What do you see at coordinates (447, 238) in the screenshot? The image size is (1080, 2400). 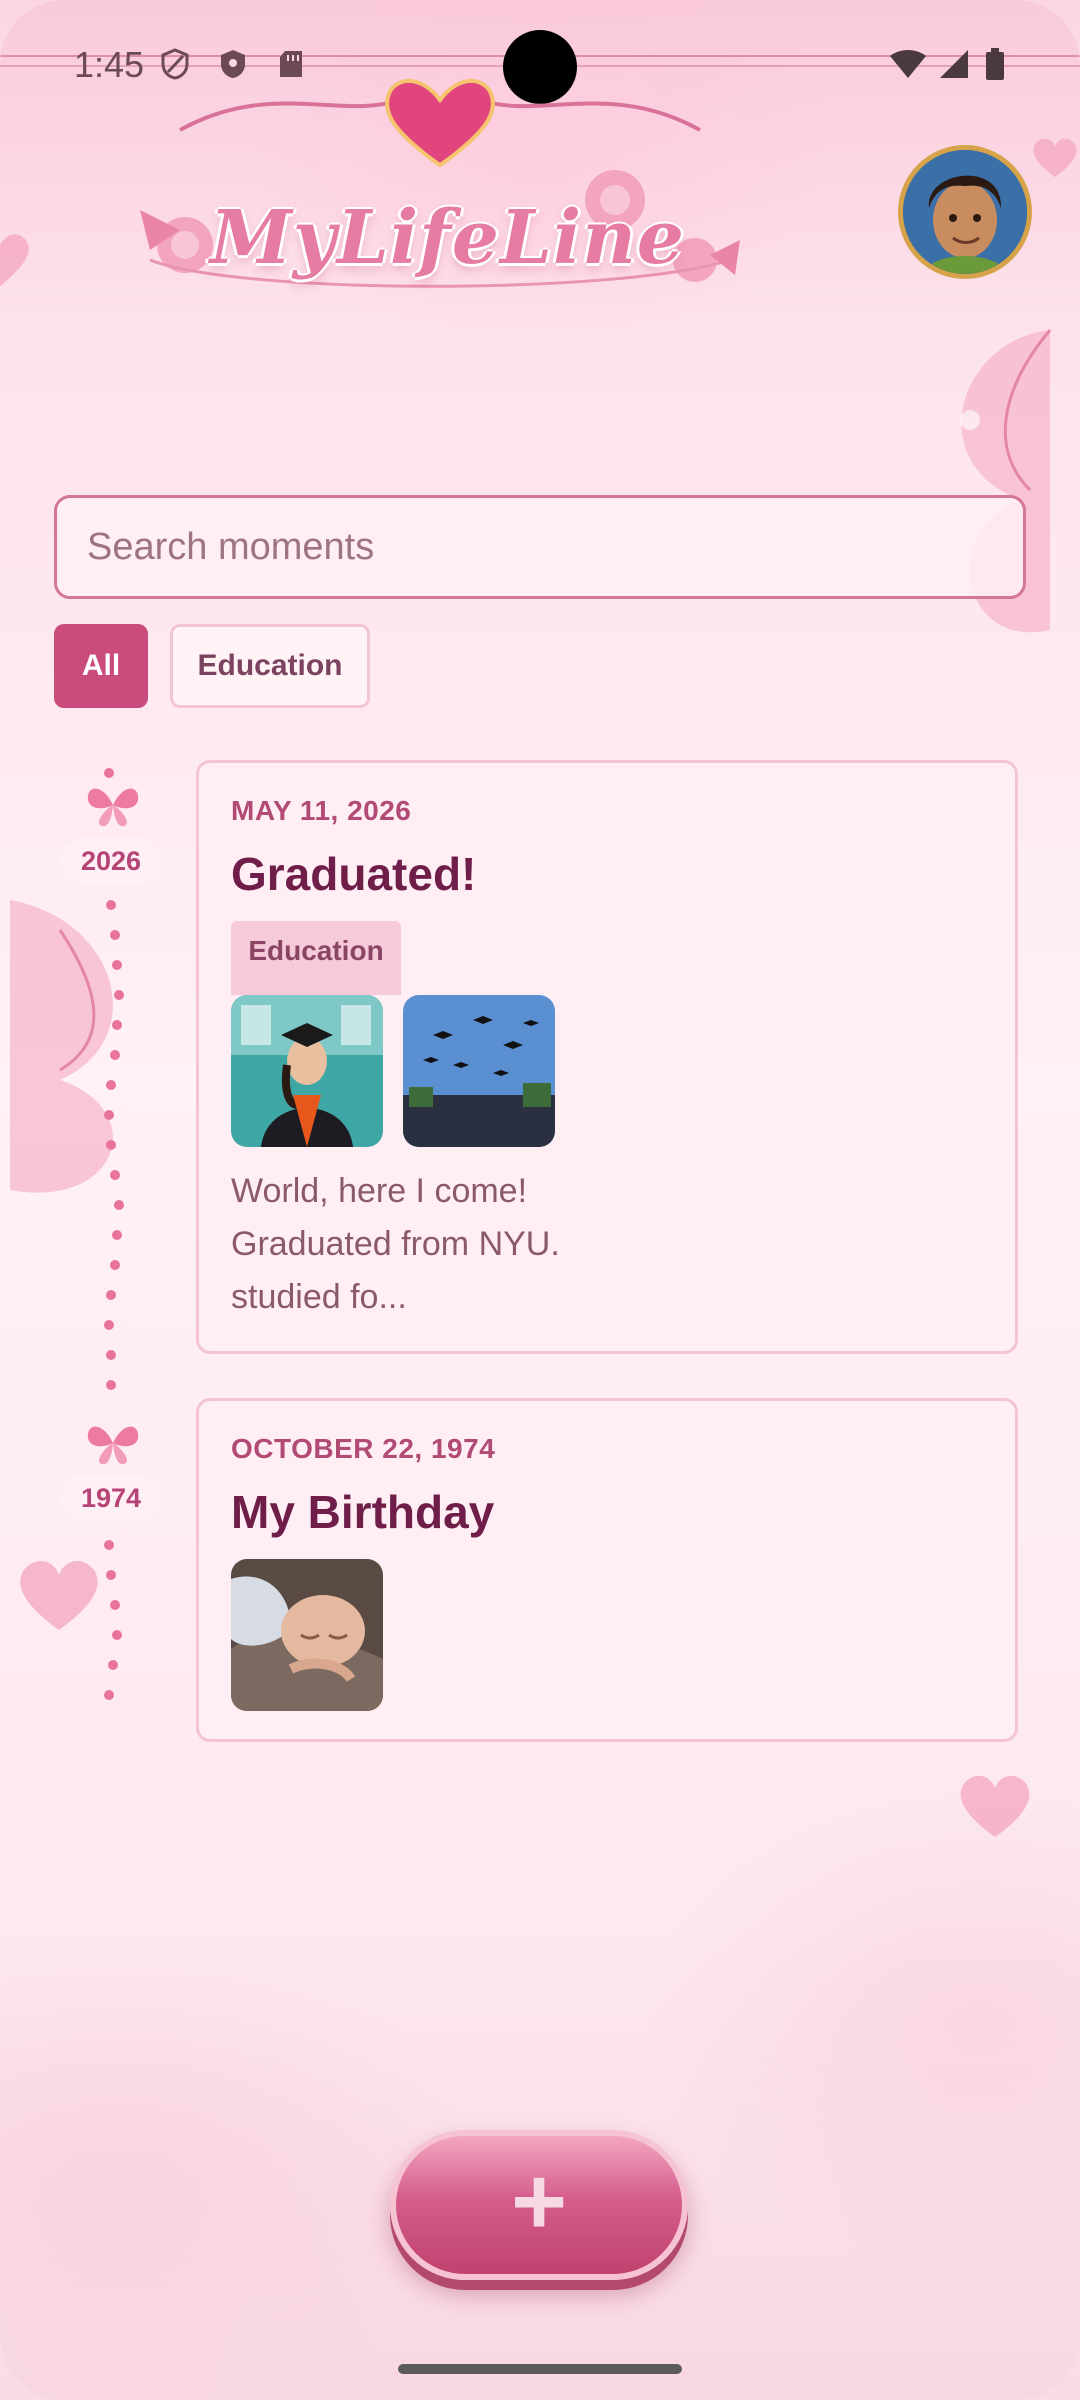 I see `app-logo-text: MyLifeLine` at bounding box center [447, 238].